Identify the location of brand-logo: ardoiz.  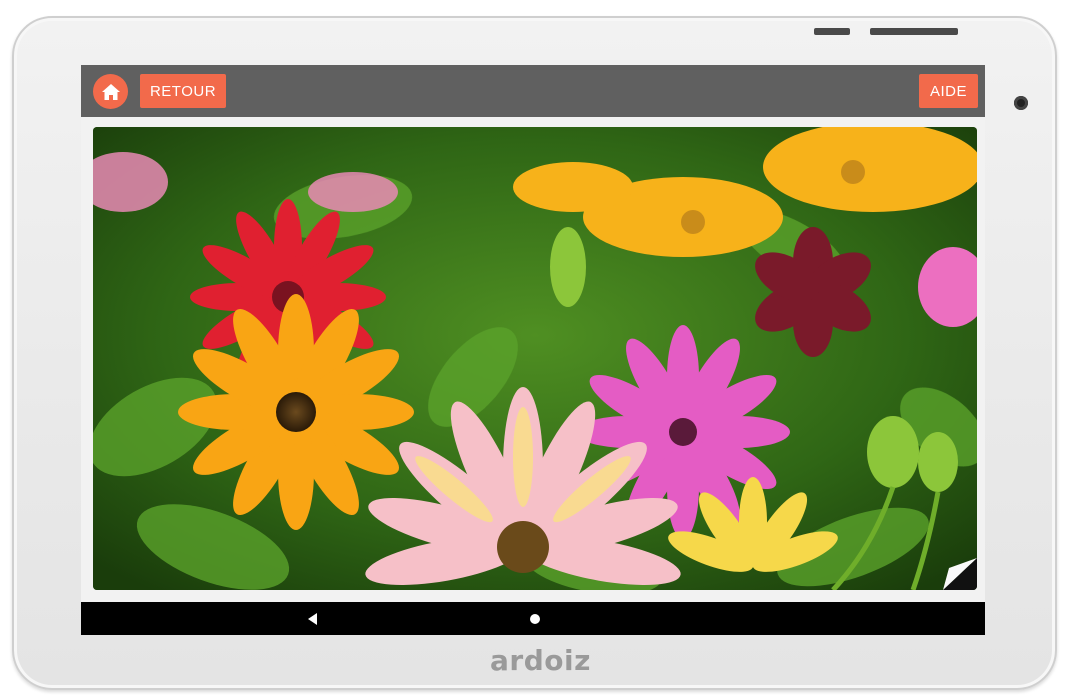
(540, 660).